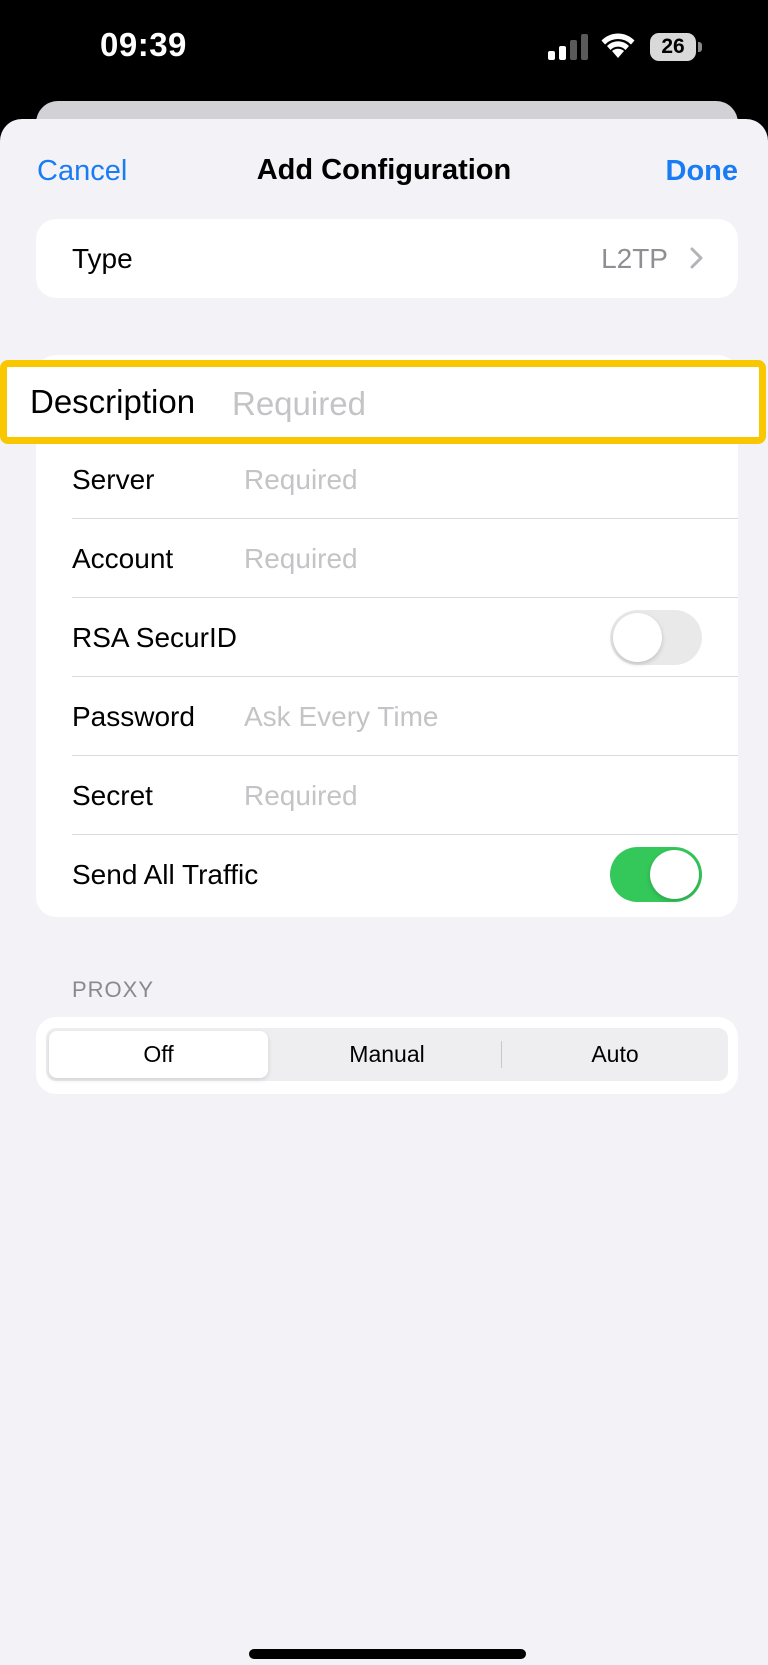 Image resolution: width=768 pixels, height=1665 pixels. Describe the element at coordinates (700, 47) in the screenshot. I see `battery-tip` at that location.